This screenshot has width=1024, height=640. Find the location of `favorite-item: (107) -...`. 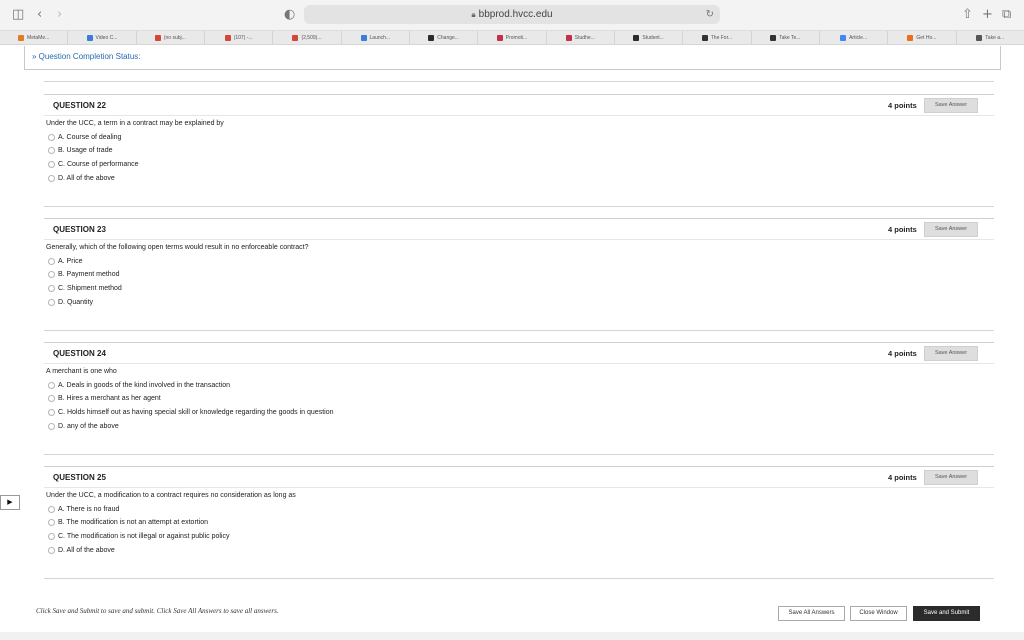

favorite-item: (107) -... is located at coordinates (239, 37).